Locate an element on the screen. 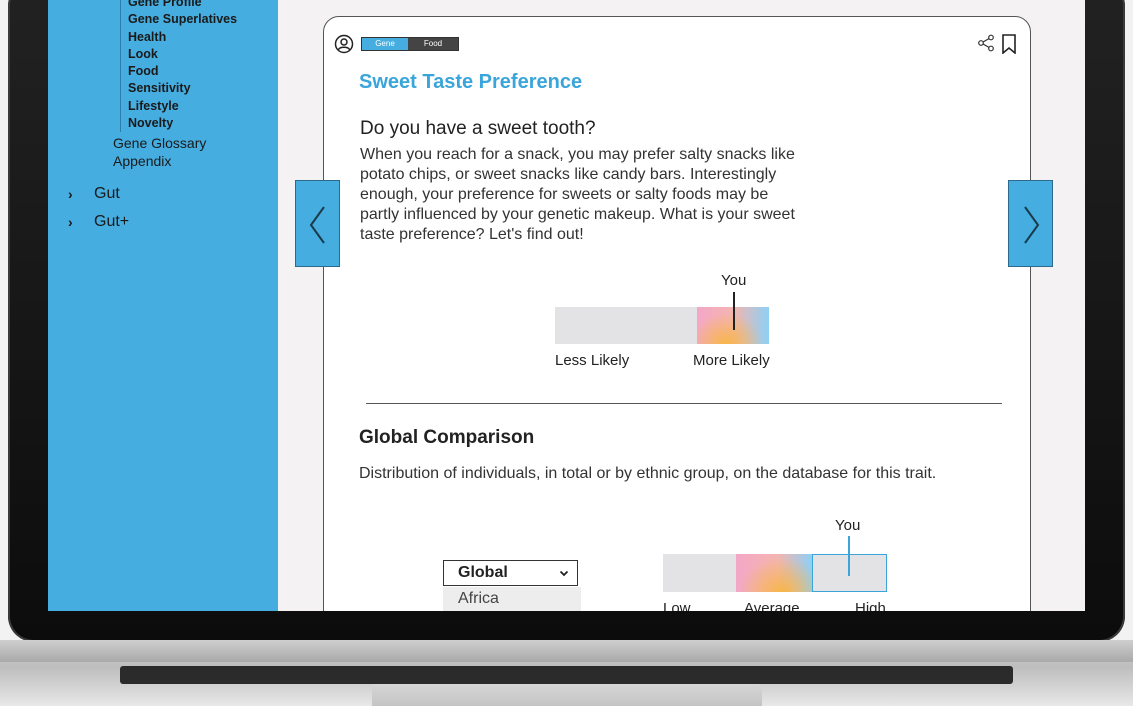 Image resolution: width=1133 pixels, height=706 pixels. sidebar-item-gene-glossary: Gene Glossary is located at coordinates (159, 143).